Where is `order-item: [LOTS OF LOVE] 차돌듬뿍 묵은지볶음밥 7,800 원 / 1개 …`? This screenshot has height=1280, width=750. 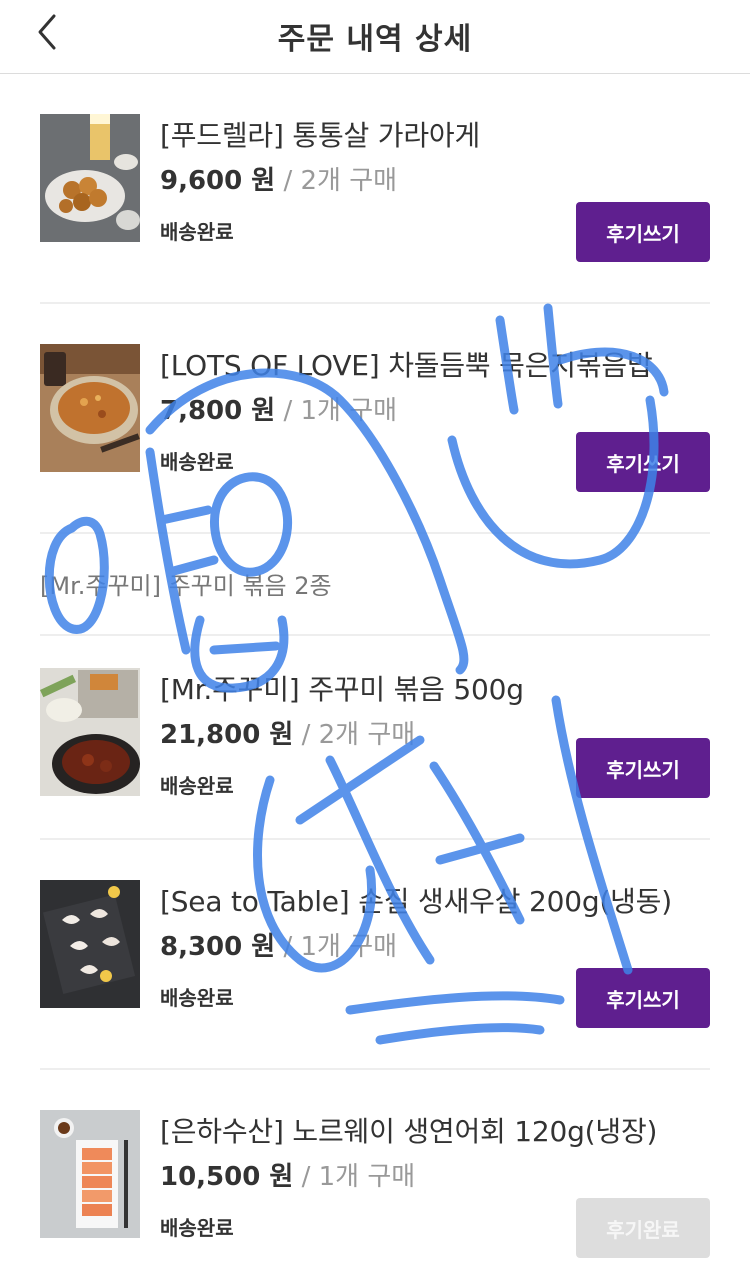
order-item: [LOTS OF LOVE] 차돌듬뿍 묵은지볶음밥 7,800 원 / 1개 … is located at coordinates (375, 419).